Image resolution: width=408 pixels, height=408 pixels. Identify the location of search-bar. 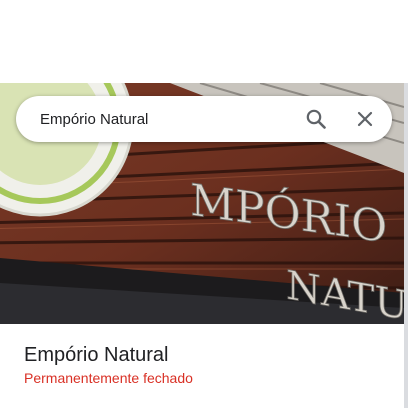
(204, 119).